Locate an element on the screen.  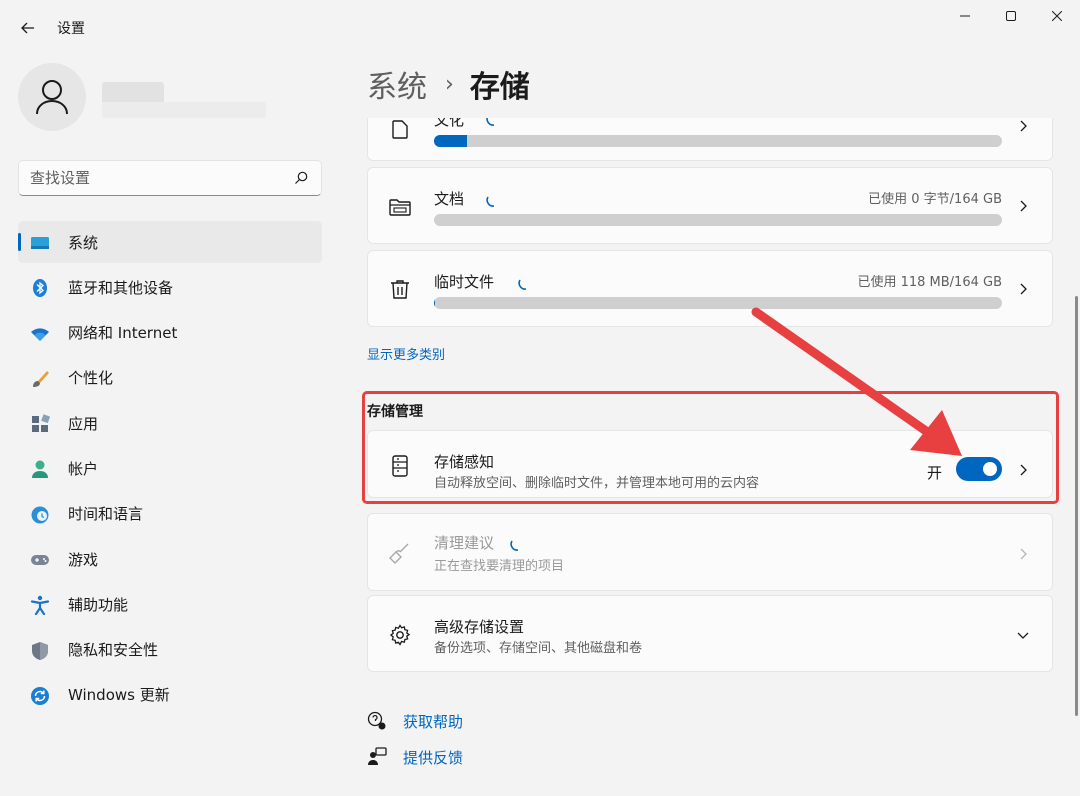
windows-update-icon is located at coordinates (40, 695).